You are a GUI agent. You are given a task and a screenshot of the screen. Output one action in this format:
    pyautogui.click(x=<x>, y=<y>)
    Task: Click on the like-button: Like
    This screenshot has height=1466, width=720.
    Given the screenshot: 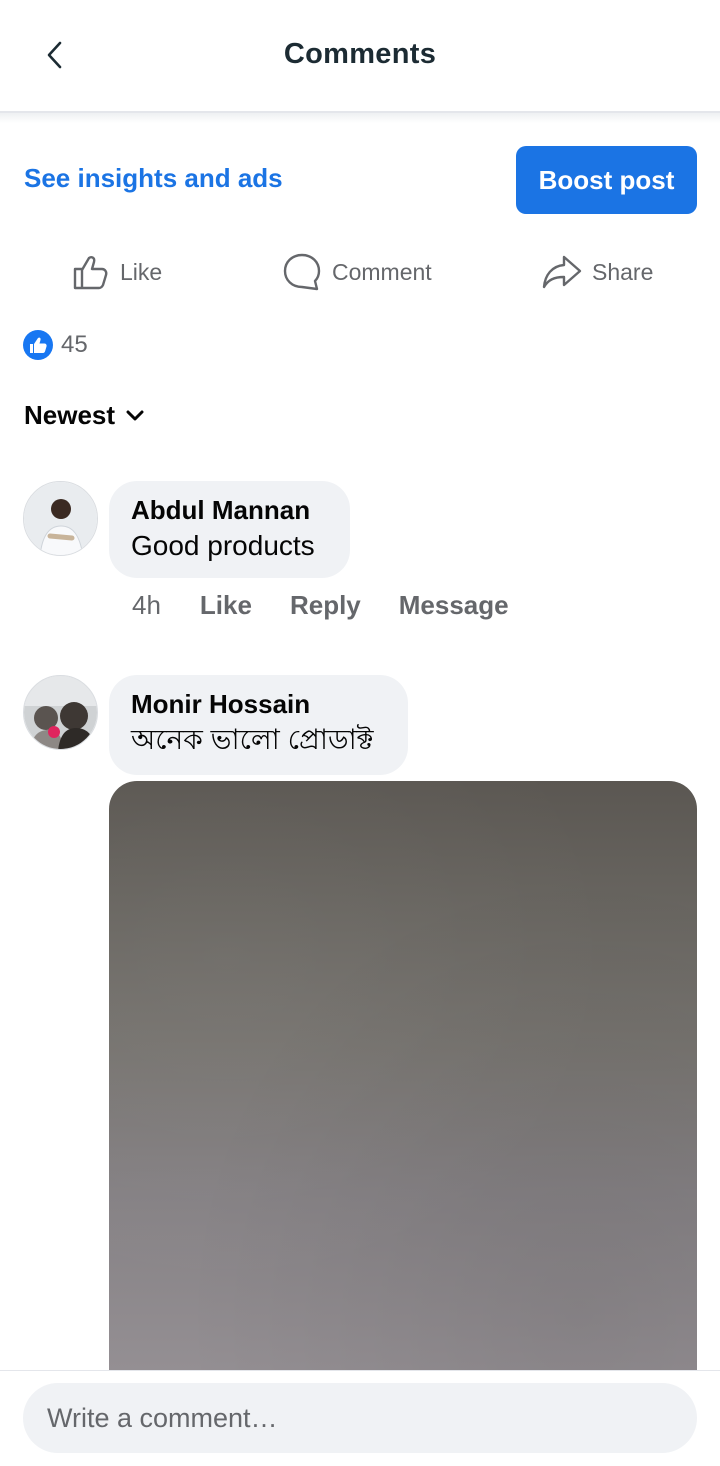 What is the action you would take?
    pyautogui.click(x=117, y=272)
    